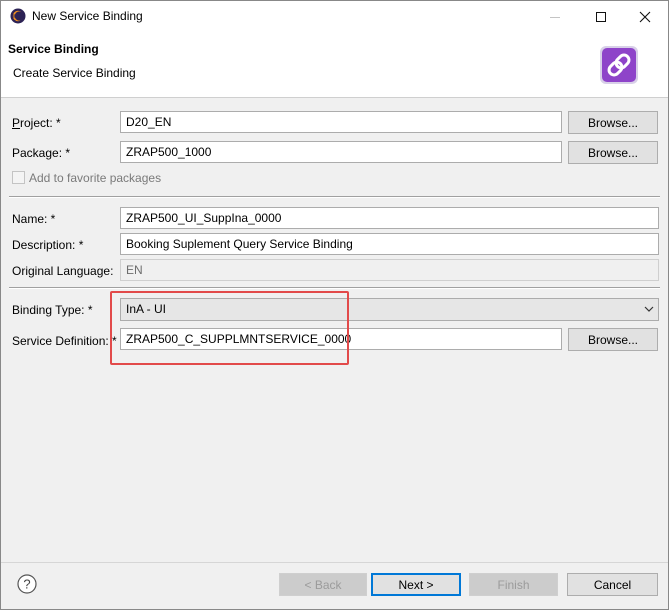  I want to click on maximize-icon, so click(601, 16).